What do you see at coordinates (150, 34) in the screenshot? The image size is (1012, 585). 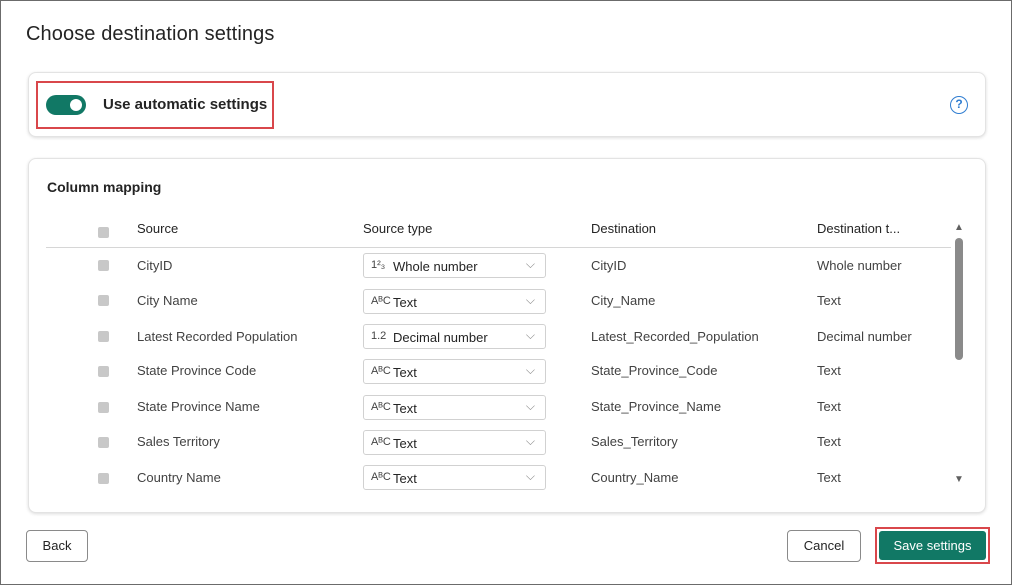 I see `dialog-title: Choose destination settings` at bounding box center [150, 34].